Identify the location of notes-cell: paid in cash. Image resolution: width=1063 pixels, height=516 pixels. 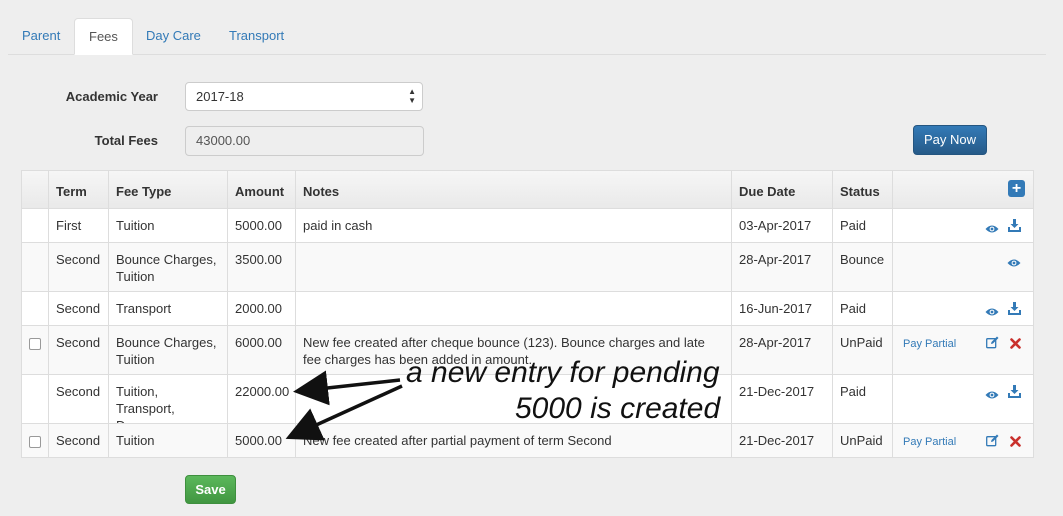
(513, 225).